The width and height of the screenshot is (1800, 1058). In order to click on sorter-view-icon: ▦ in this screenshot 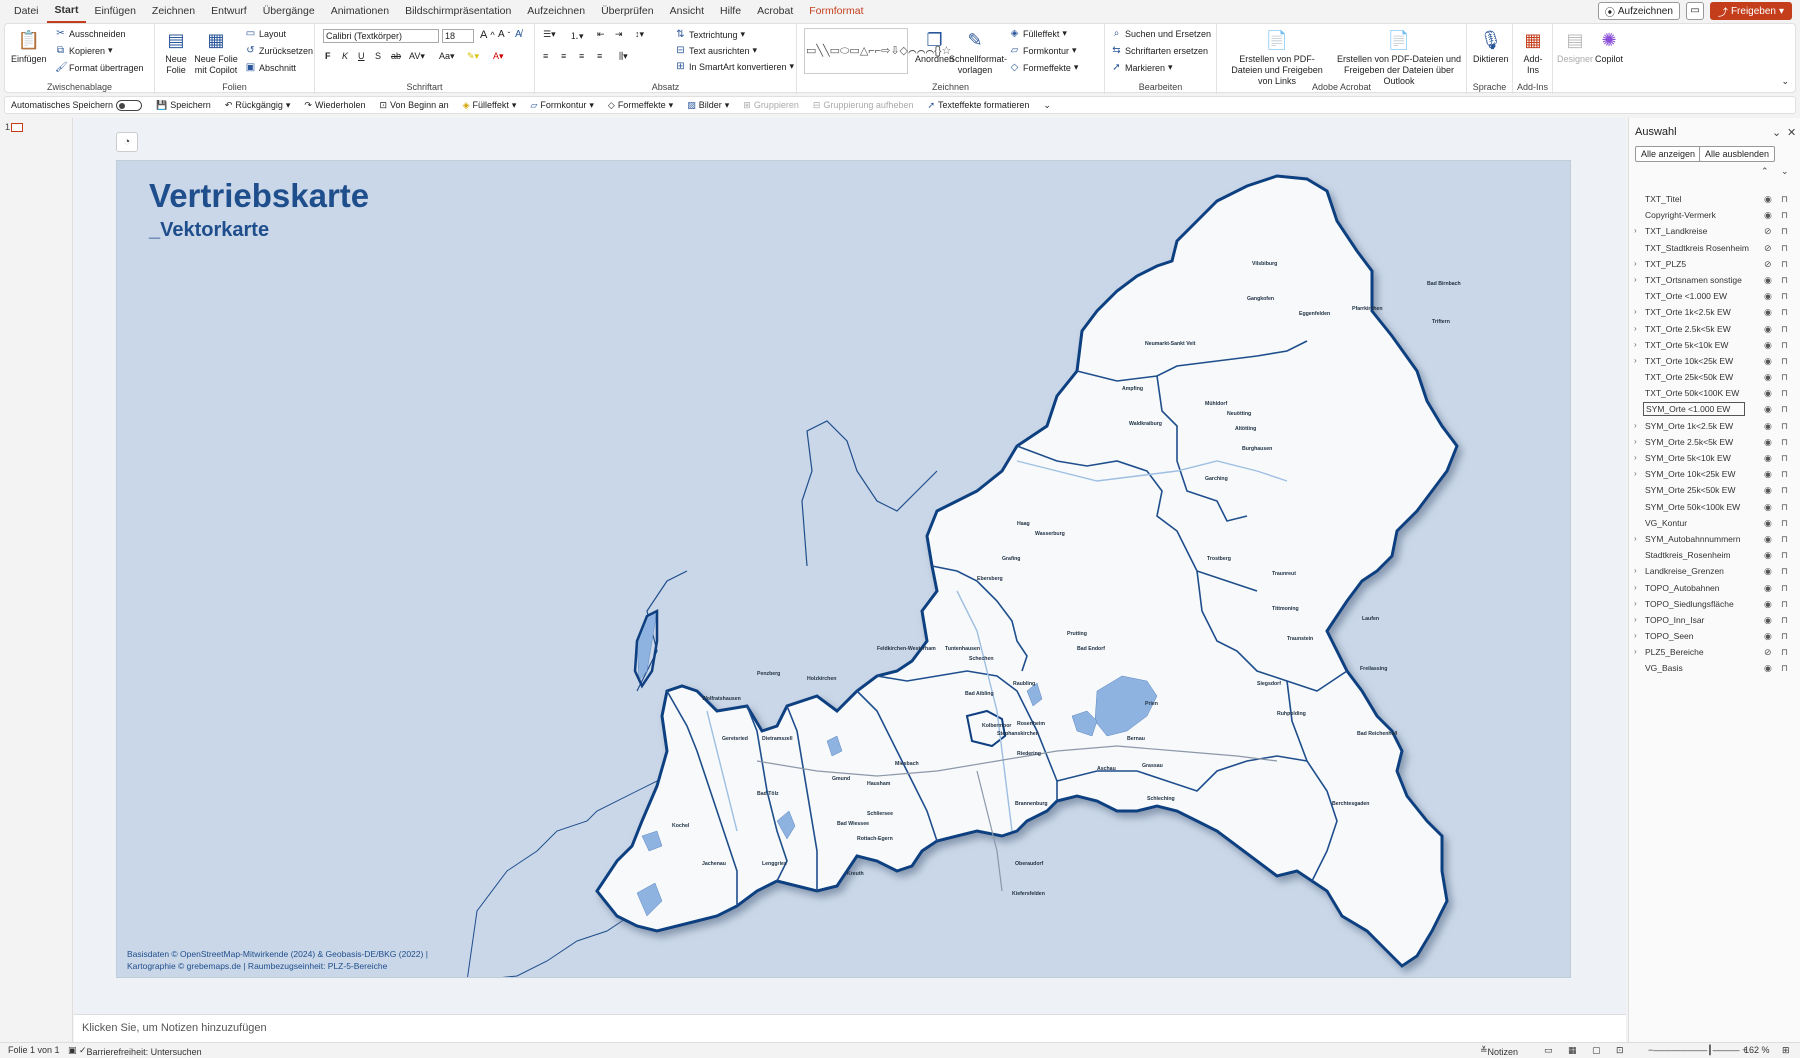, I will do `click(1572, 1050)`.